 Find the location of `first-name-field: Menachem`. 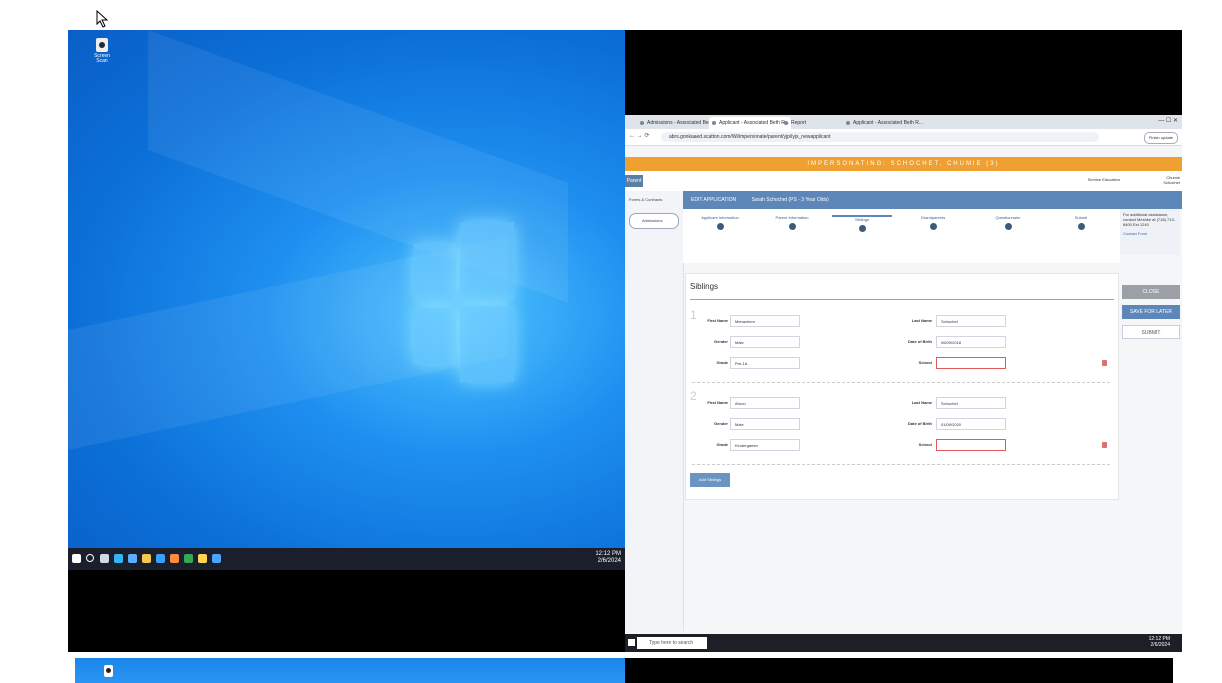

first-name-field: Menachem is located at coordinates (765, 321).